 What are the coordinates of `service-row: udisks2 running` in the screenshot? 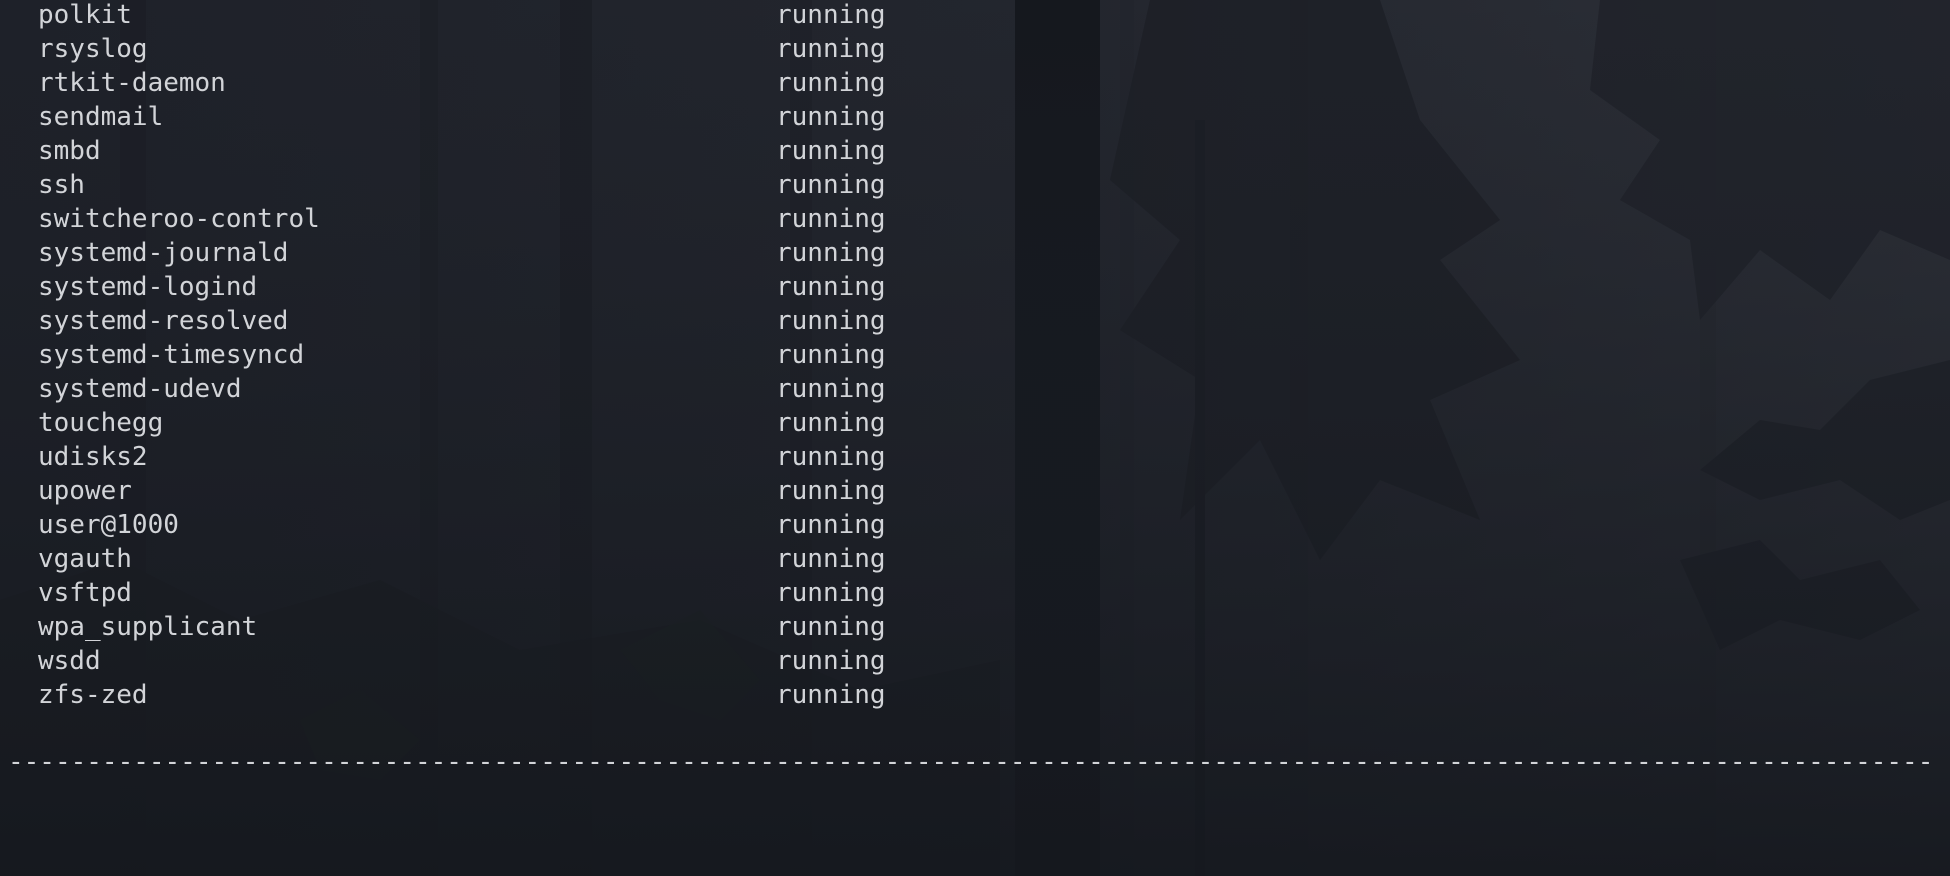 It's located at (462, 457).